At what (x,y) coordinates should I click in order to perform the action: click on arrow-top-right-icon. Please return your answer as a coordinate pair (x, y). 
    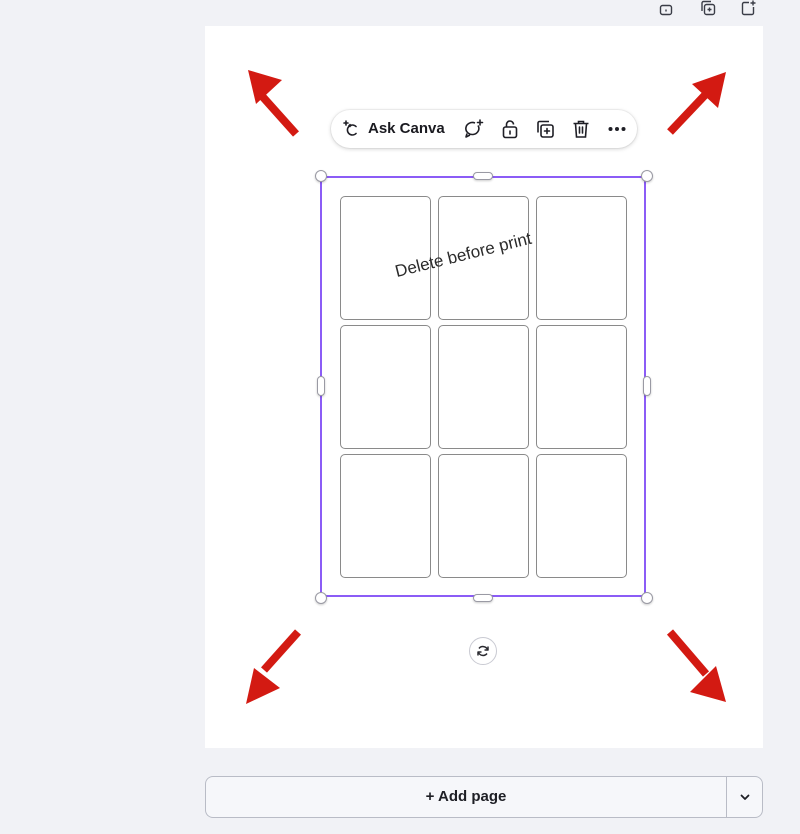
    Looking at the image, I should click on (696, 103).